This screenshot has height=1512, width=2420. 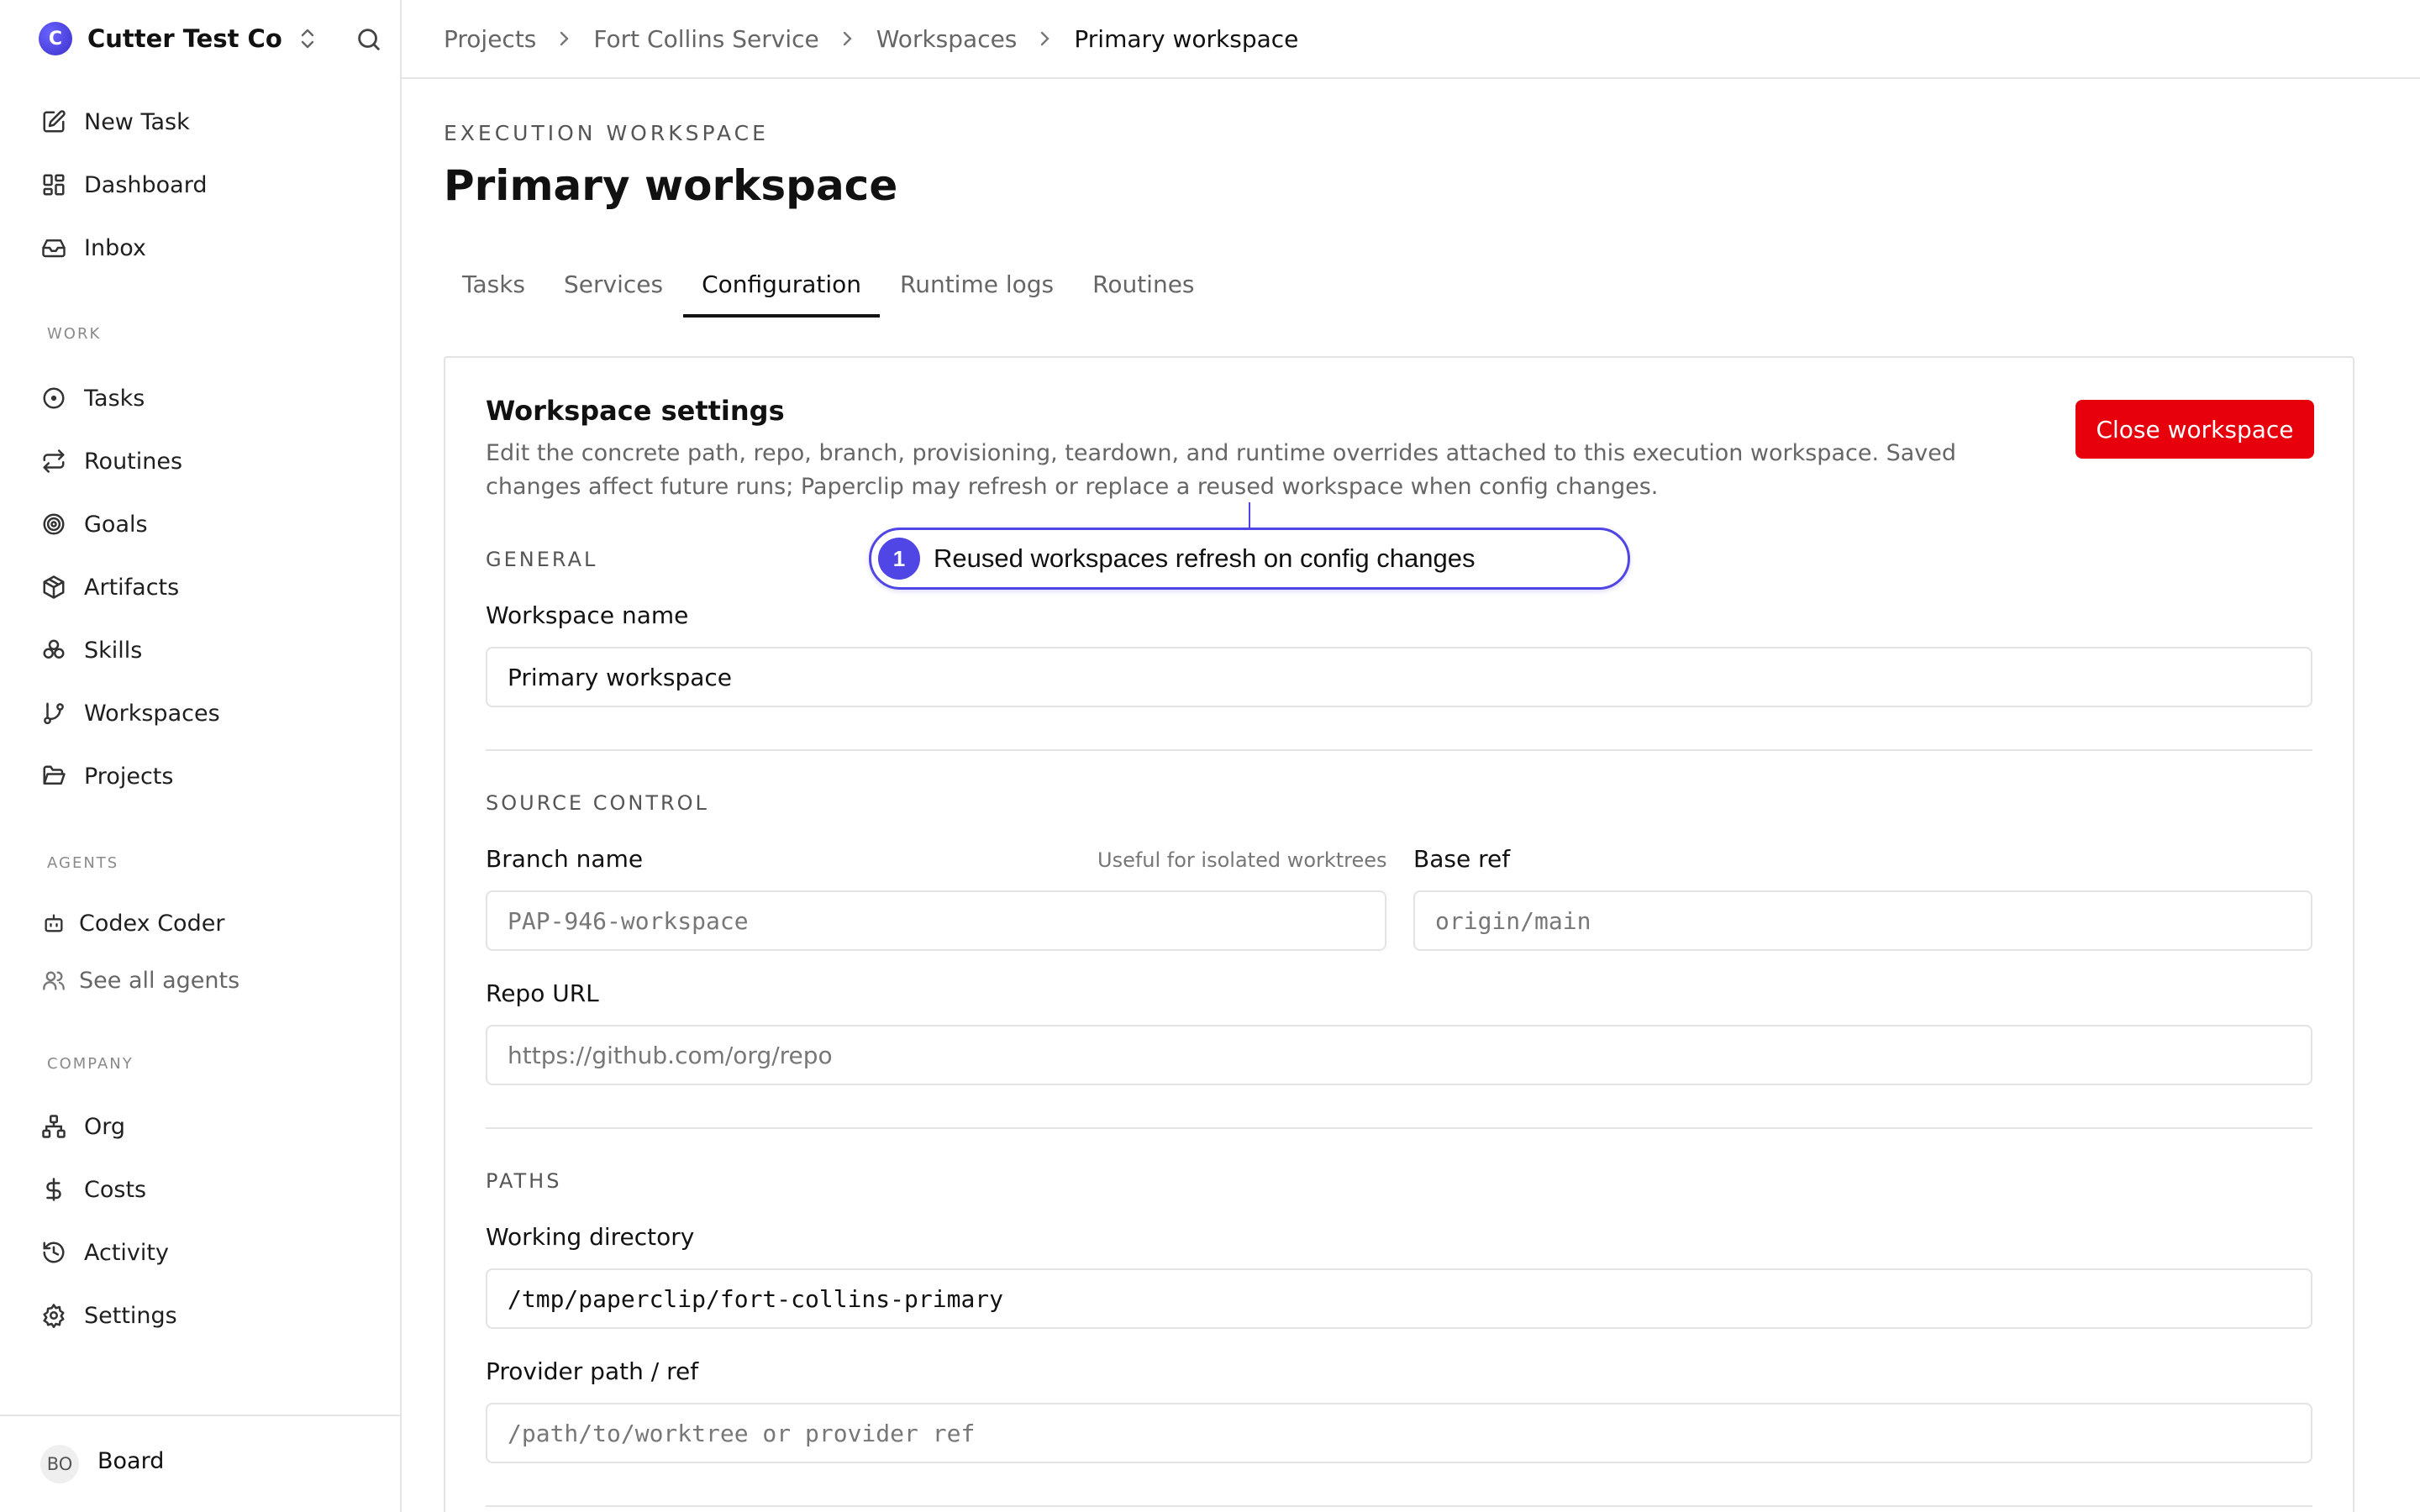 I want to click on avatar: BO, so click(x=60, y=1464).